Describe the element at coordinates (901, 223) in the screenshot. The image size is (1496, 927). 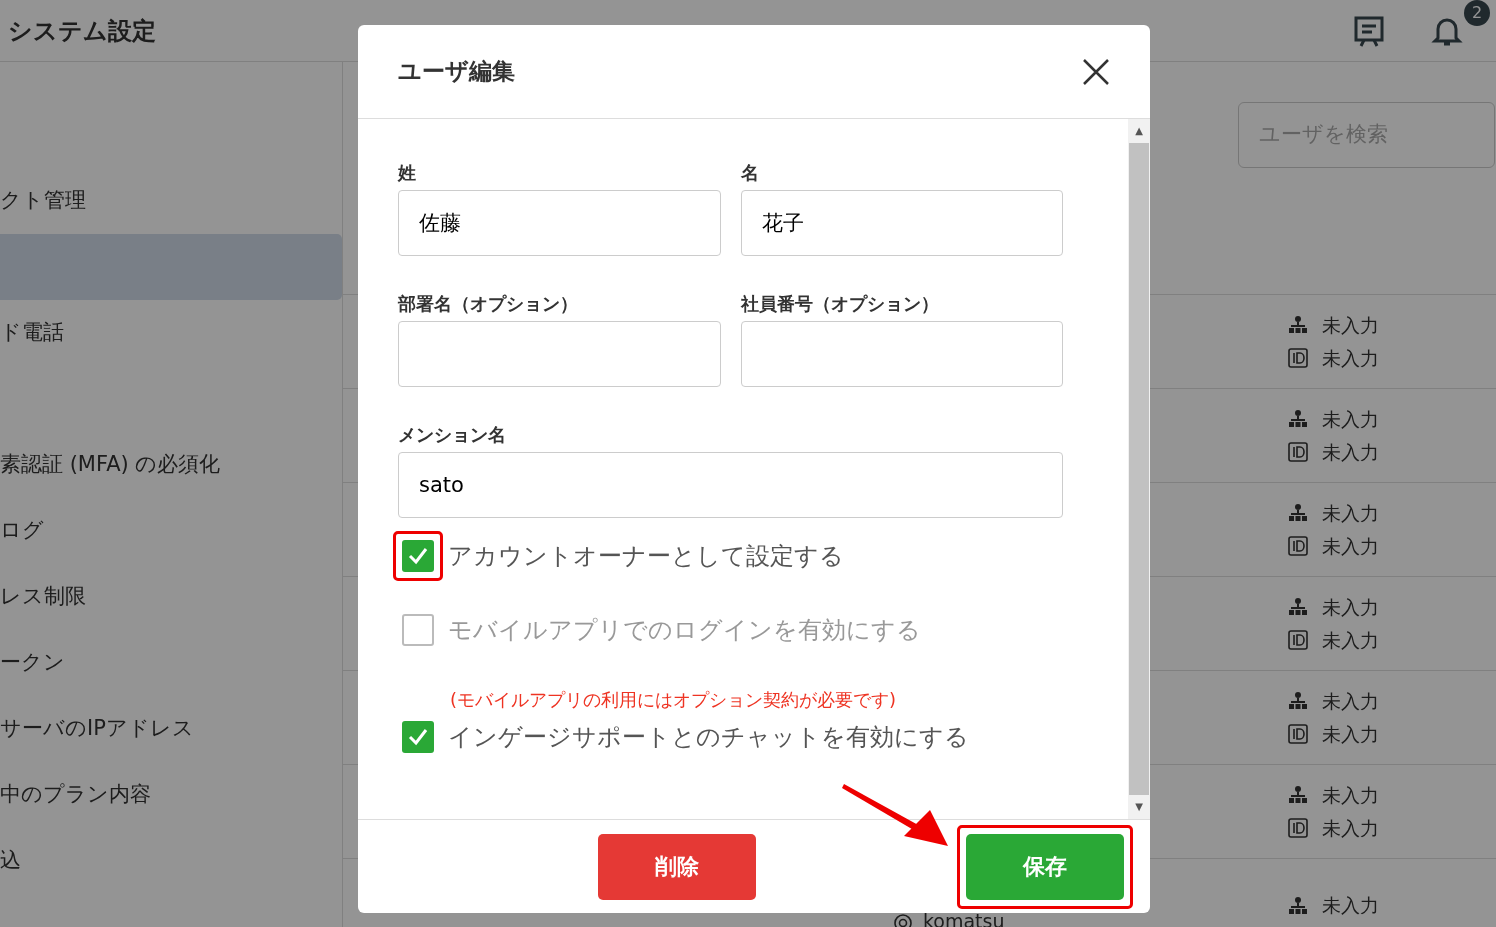
I see `input-field: 花子` at that location.